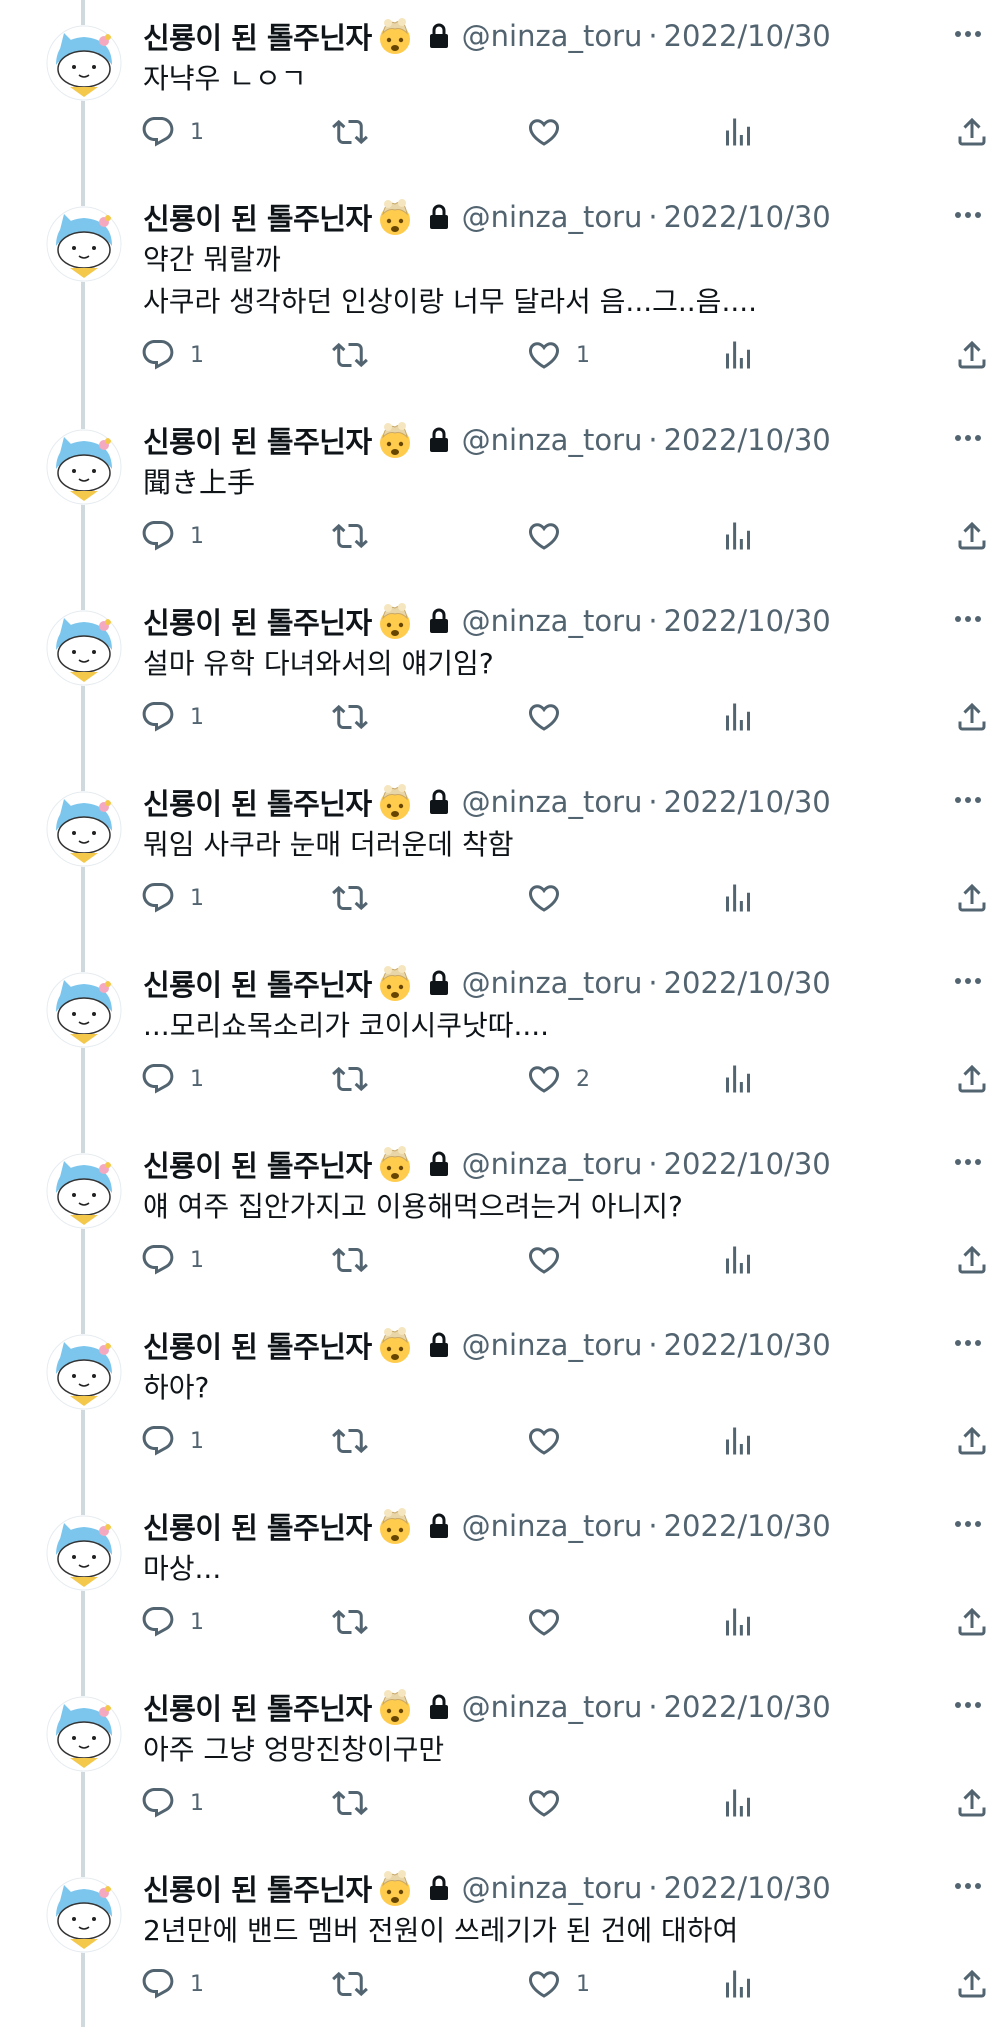  Describe the element at coordinates (558, 1079) in the screenshot. I see `like-button: 2` at that location.